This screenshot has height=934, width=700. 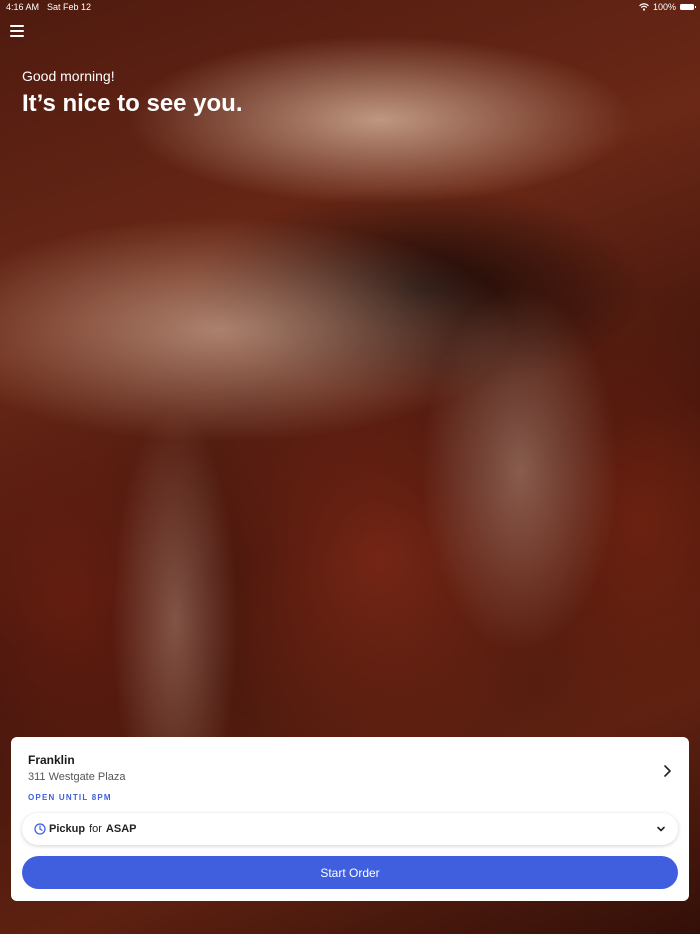 I want to click on page-headline: It’s nice to see you., so click(x=132, y=103).